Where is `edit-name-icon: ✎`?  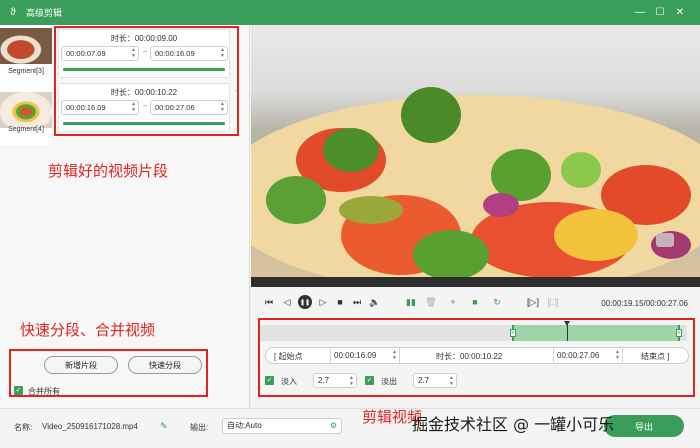
edit-name-icon: ✎ is located at coordinates (164, 426).